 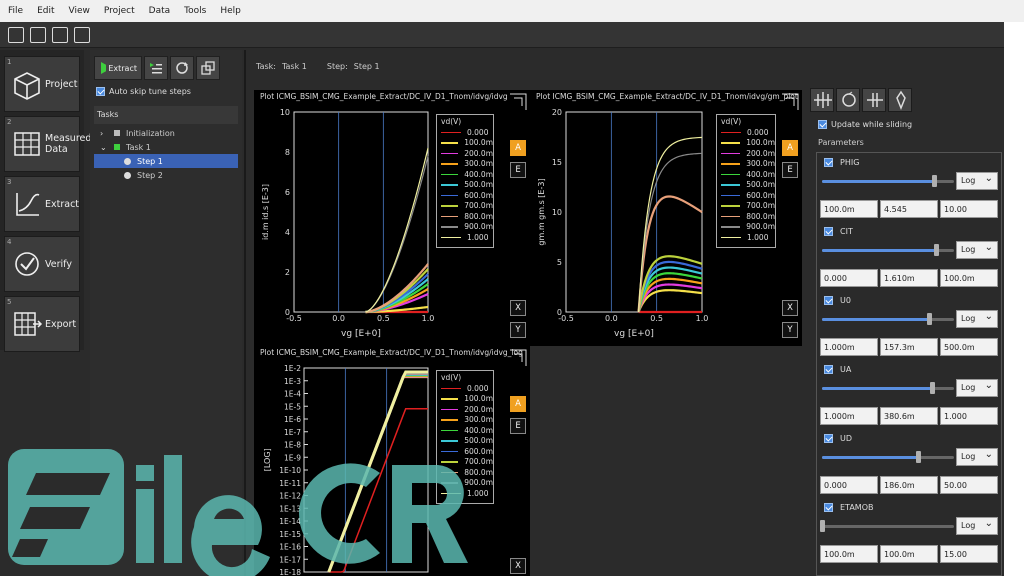 I want to click on tree-item-initialization: › Initialization, so click(x=166, y=133).